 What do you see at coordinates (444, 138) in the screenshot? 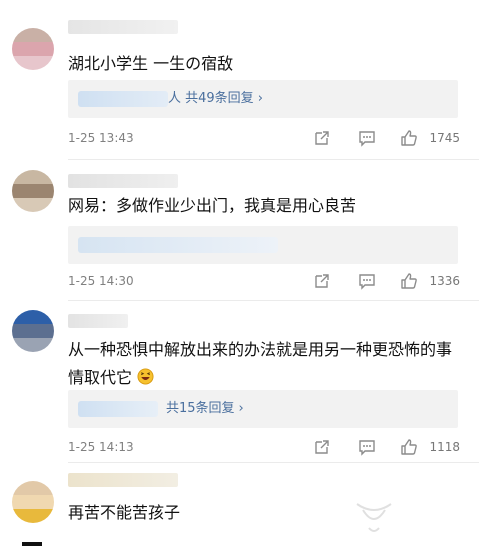
I see `like-count: 1745` at bounding box center [444, 138].